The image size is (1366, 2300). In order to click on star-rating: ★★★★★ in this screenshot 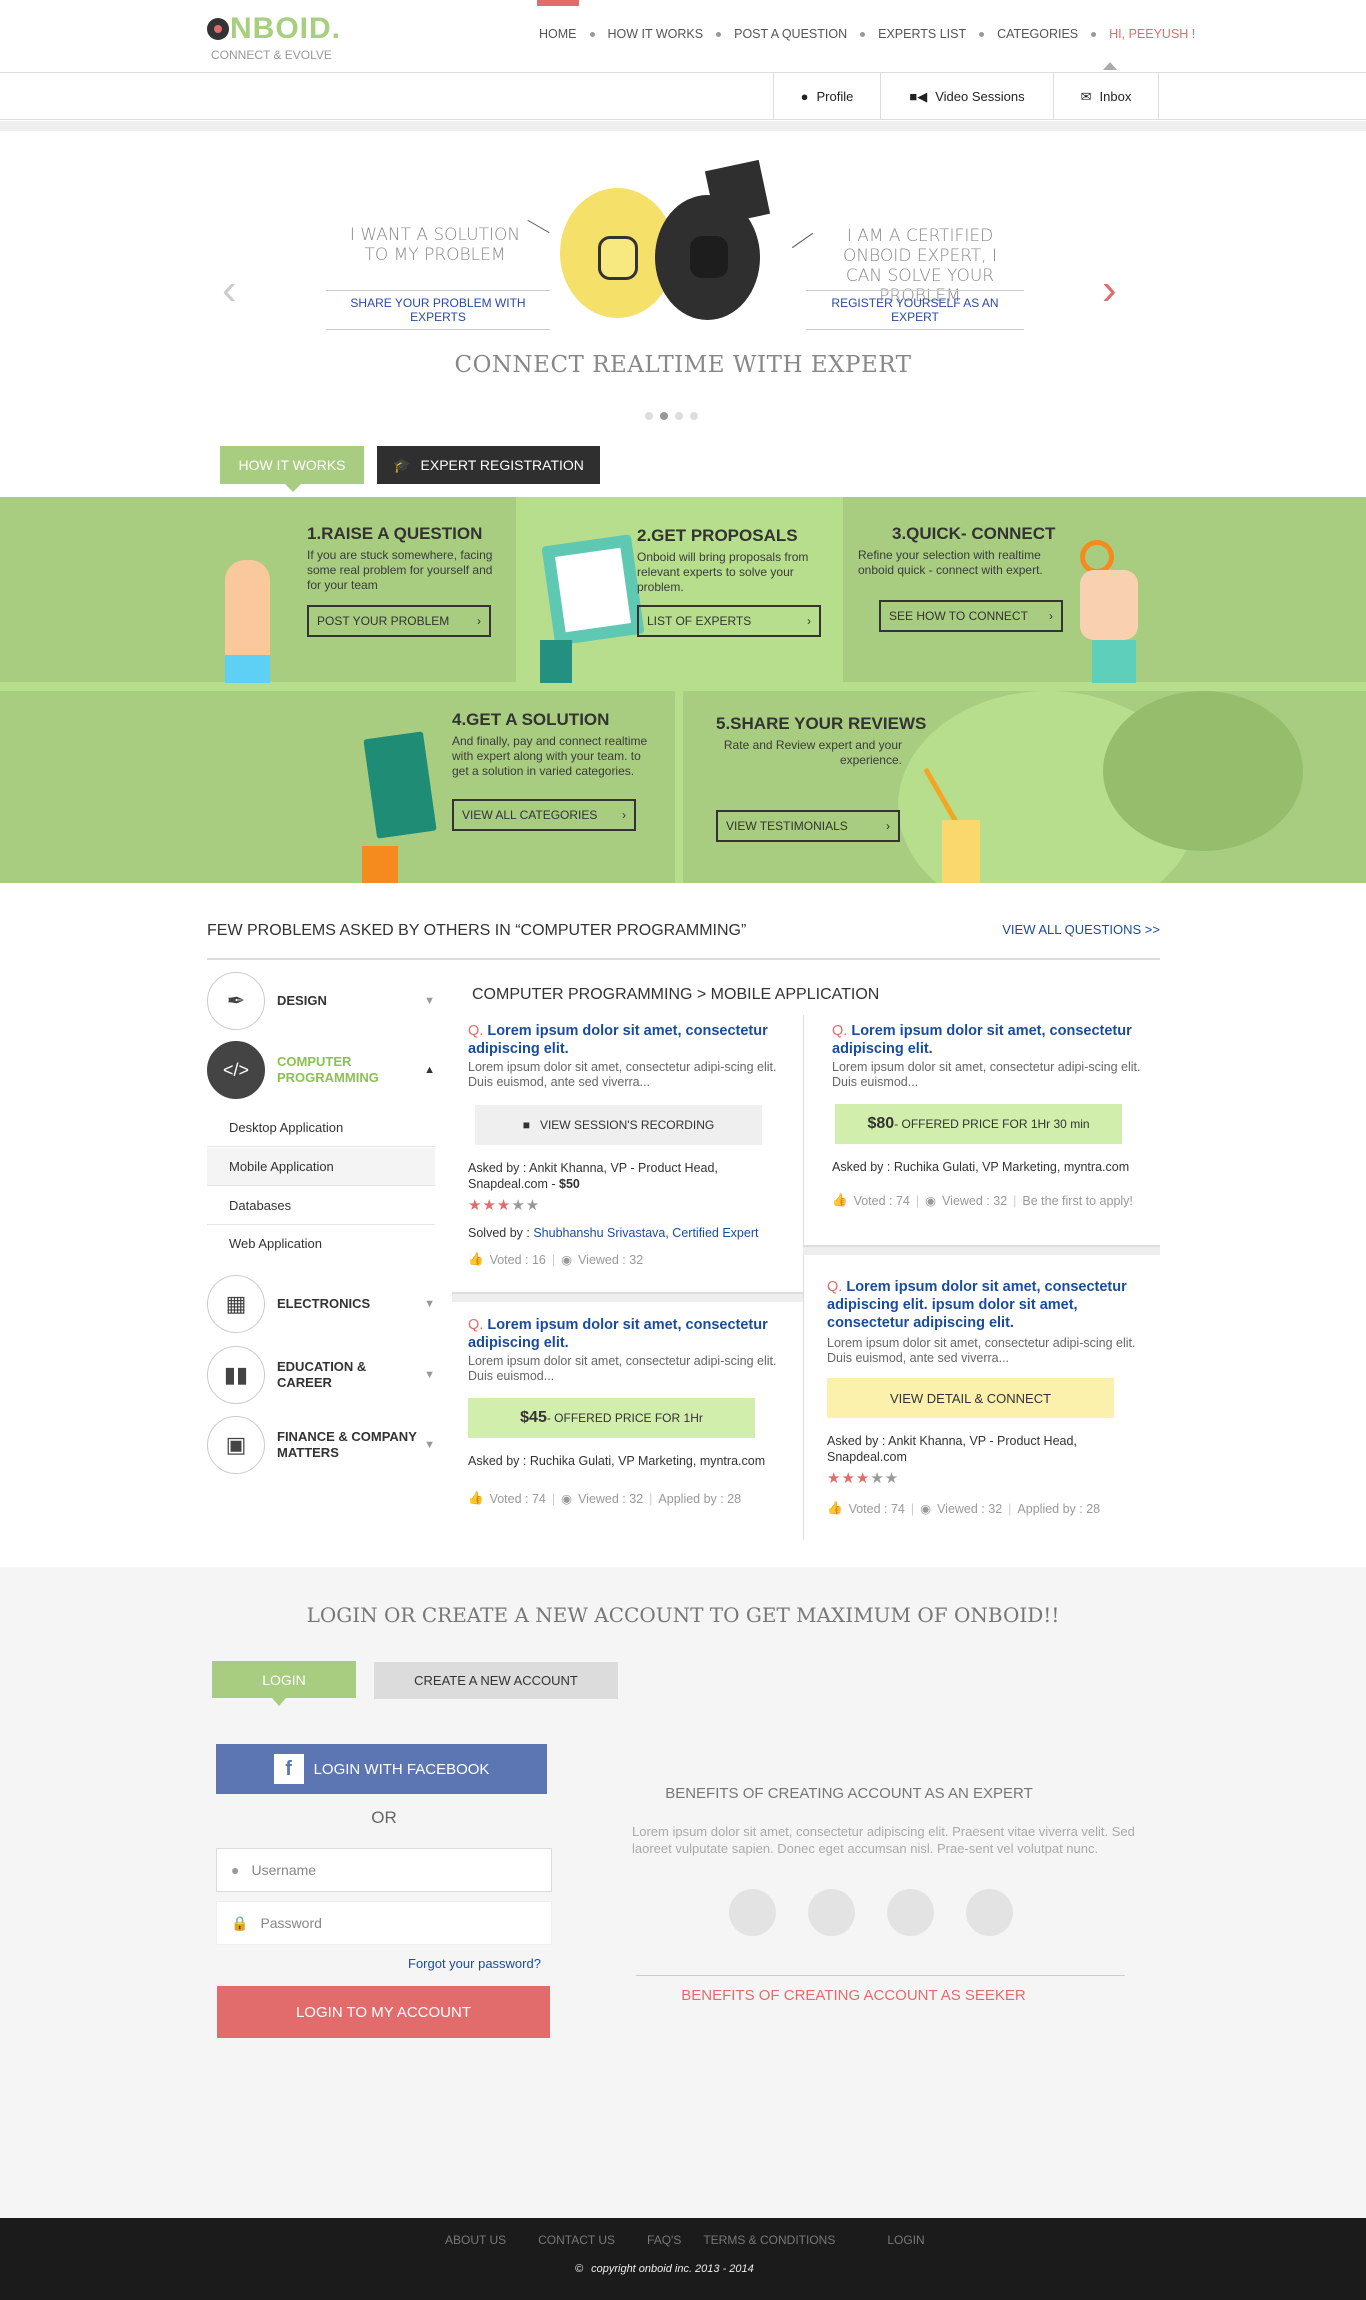, I will do `click(628, 1205)`.